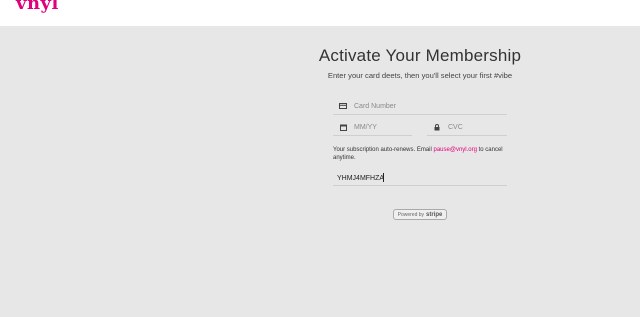 This screenshot has height=317, width=640. I want to click on expiry-placeholder: MM/YY, so click(365, 127).